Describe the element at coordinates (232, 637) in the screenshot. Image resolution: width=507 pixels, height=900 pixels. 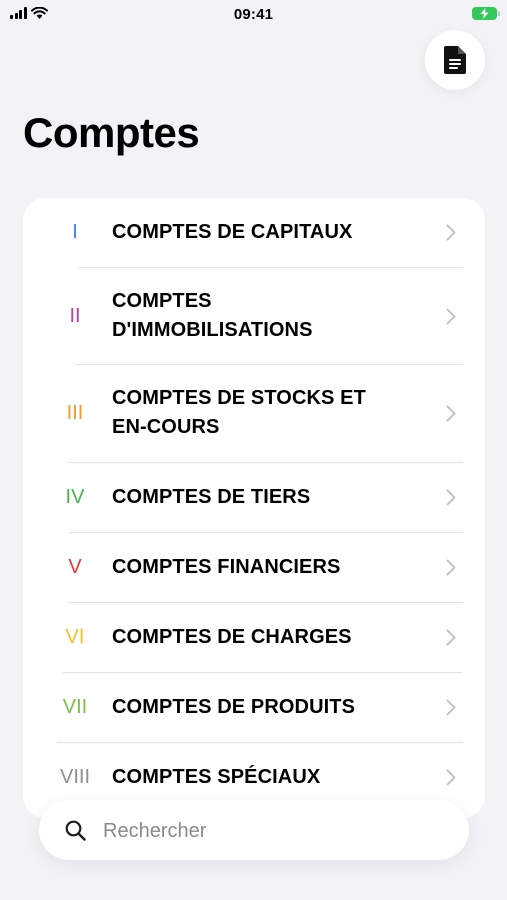
I see `account-label: COMPTES DE CHARGES` at that location.